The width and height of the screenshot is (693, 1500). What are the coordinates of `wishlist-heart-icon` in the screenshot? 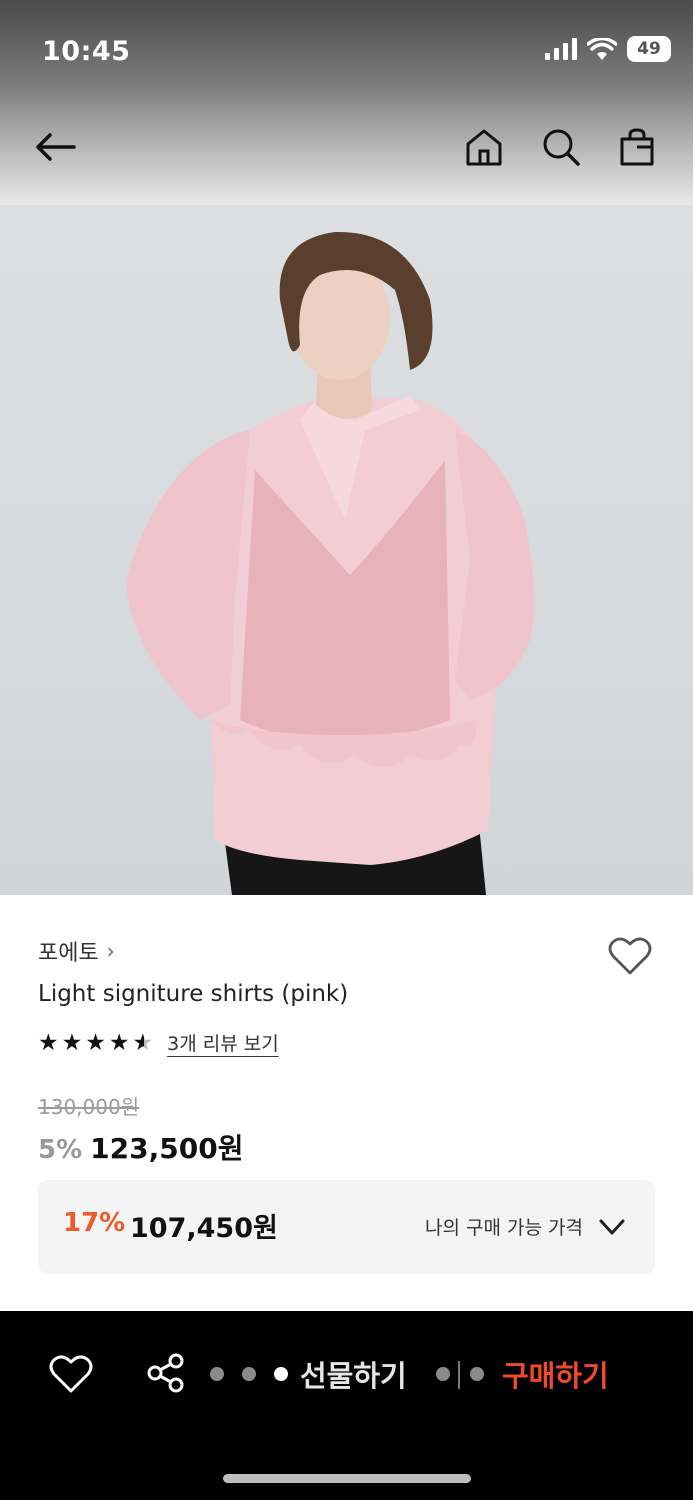 It's located at (630, 956).